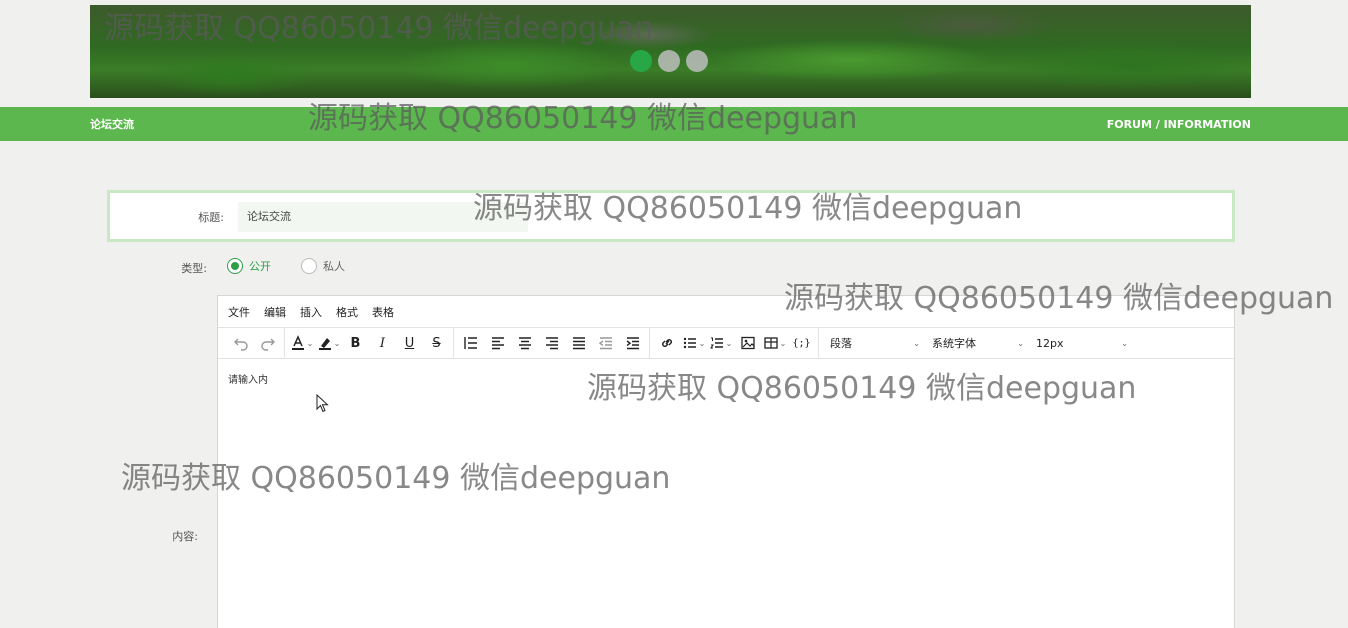 This screenshot has width=1348, height=628. What do you see at coordinates (311, 312) in the screenshot?
I see `menu-insert: 插入` at bounding box center [311, 312].